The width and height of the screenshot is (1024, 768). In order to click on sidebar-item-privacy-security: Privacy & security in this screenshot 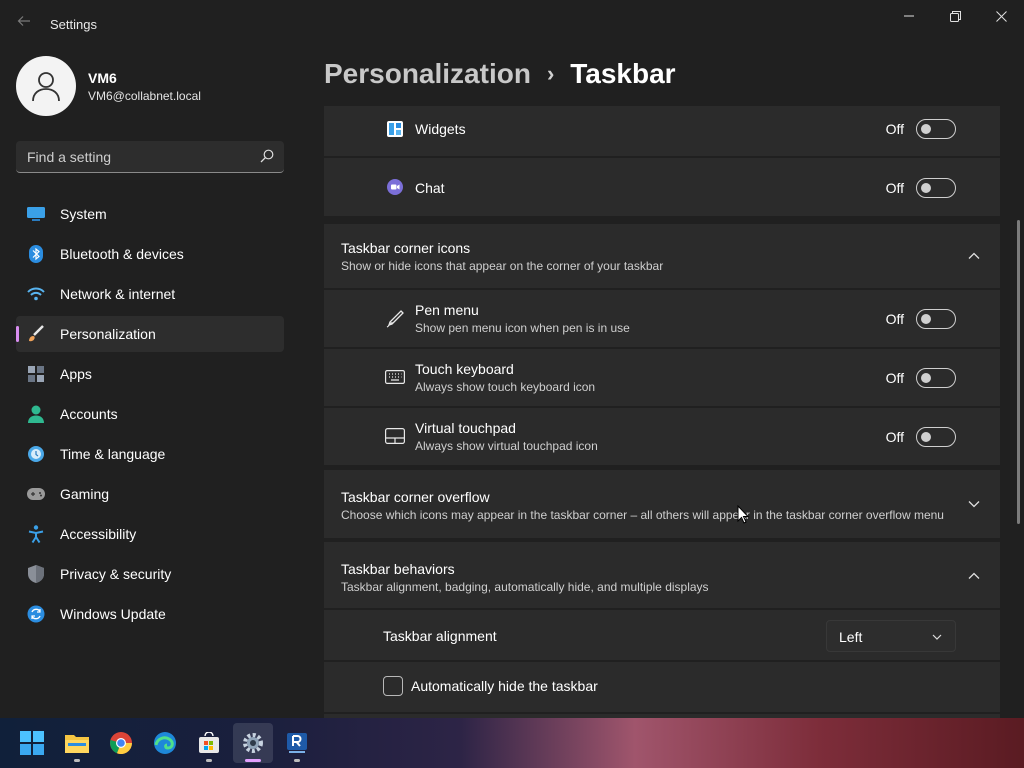, I will do `click(150, 574)`.